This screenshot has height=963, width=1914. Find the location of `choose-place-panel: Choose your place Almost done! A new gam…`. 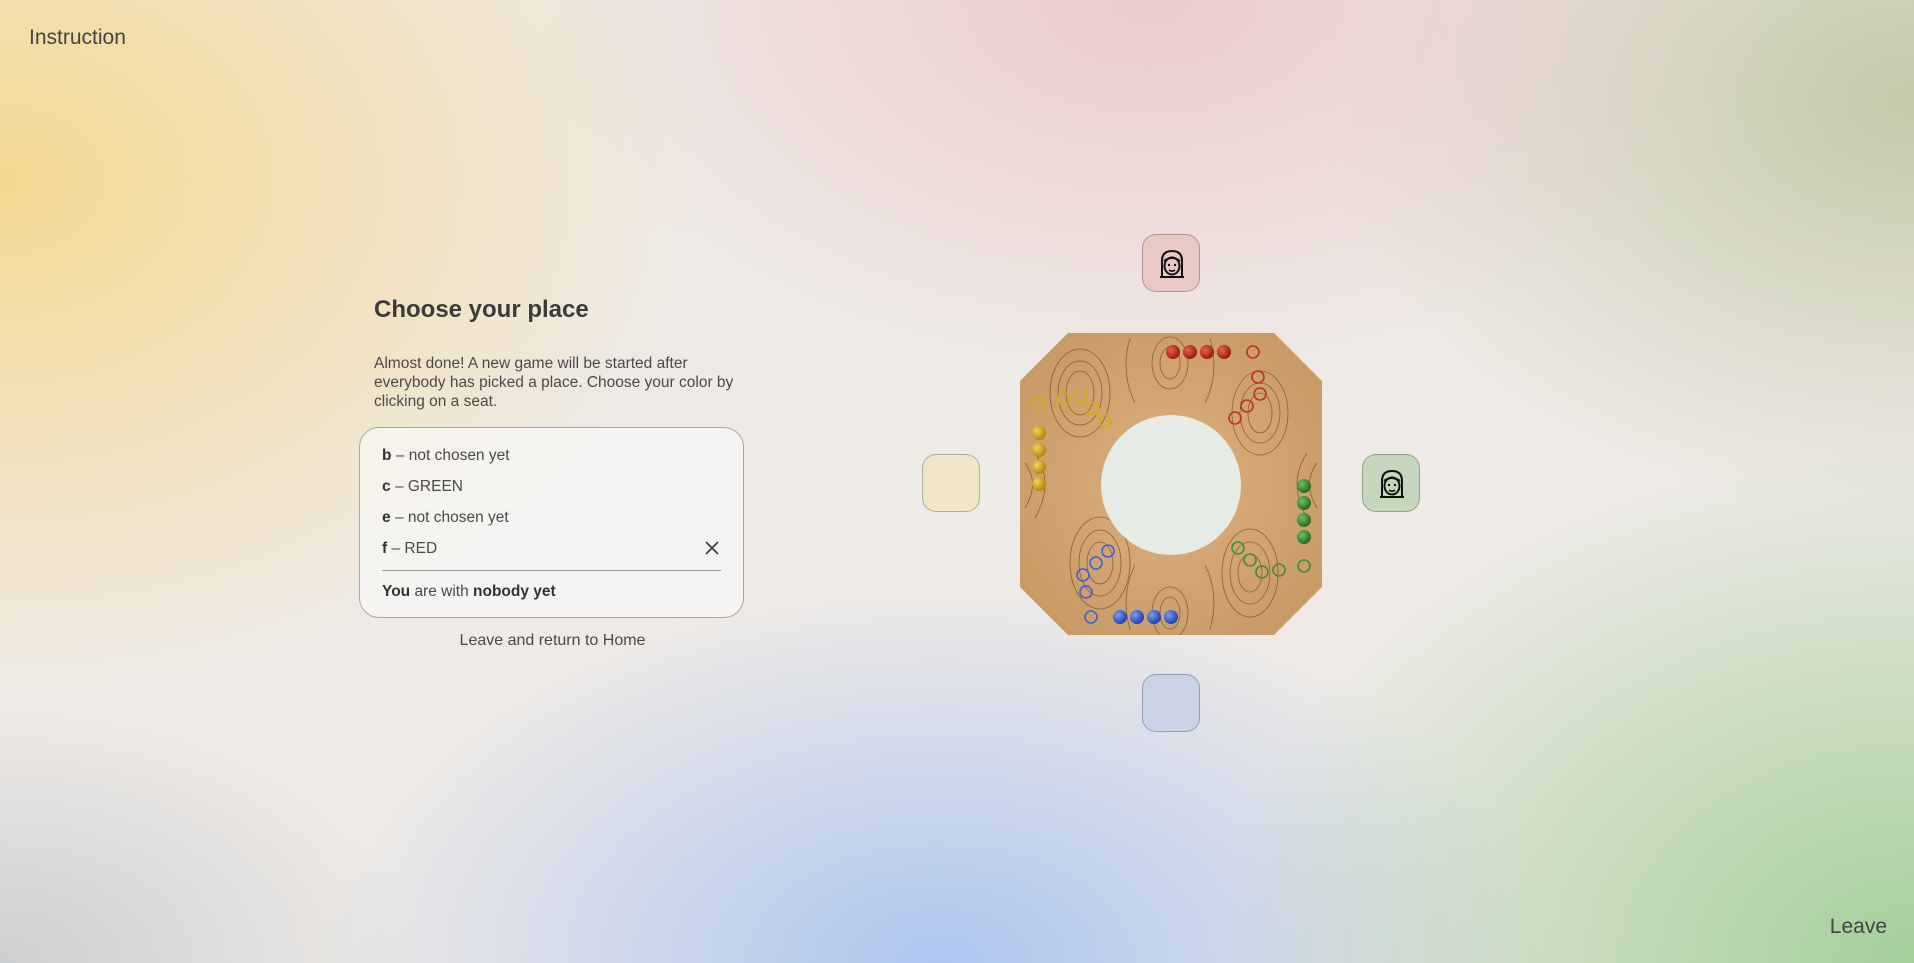

choose-place-panel: Choose your place Almost done! A new gam… is located at coordinates (552, 473).